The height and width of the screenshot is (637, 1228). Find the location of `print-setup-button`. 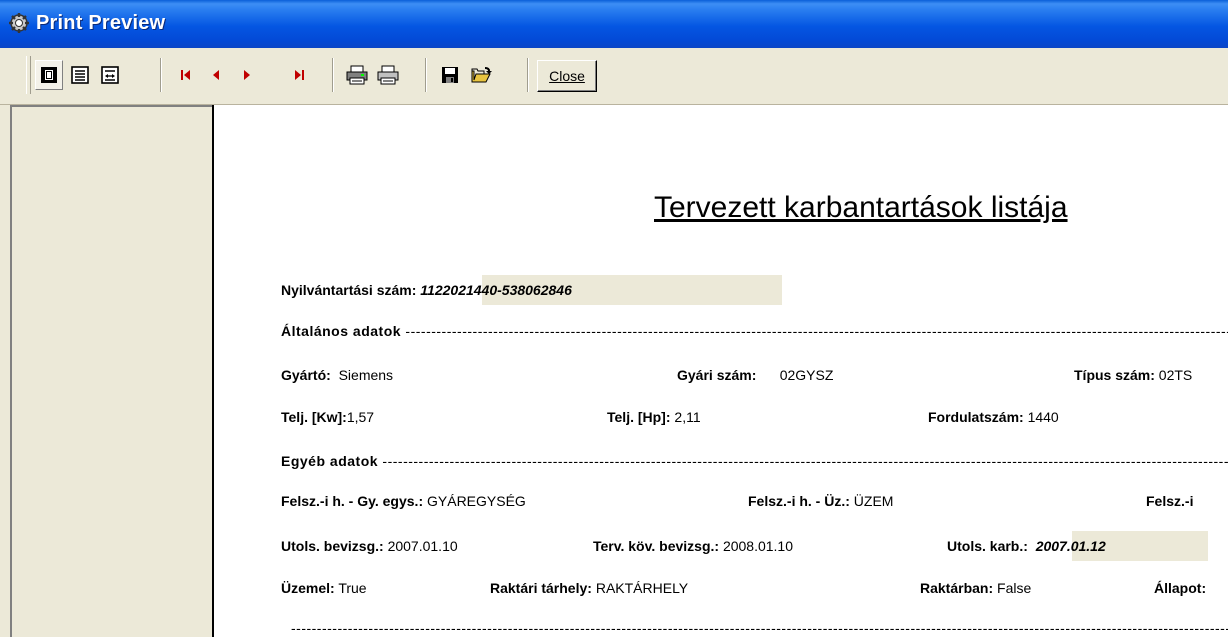

print-setup-button is located at coordinates (357, 75).